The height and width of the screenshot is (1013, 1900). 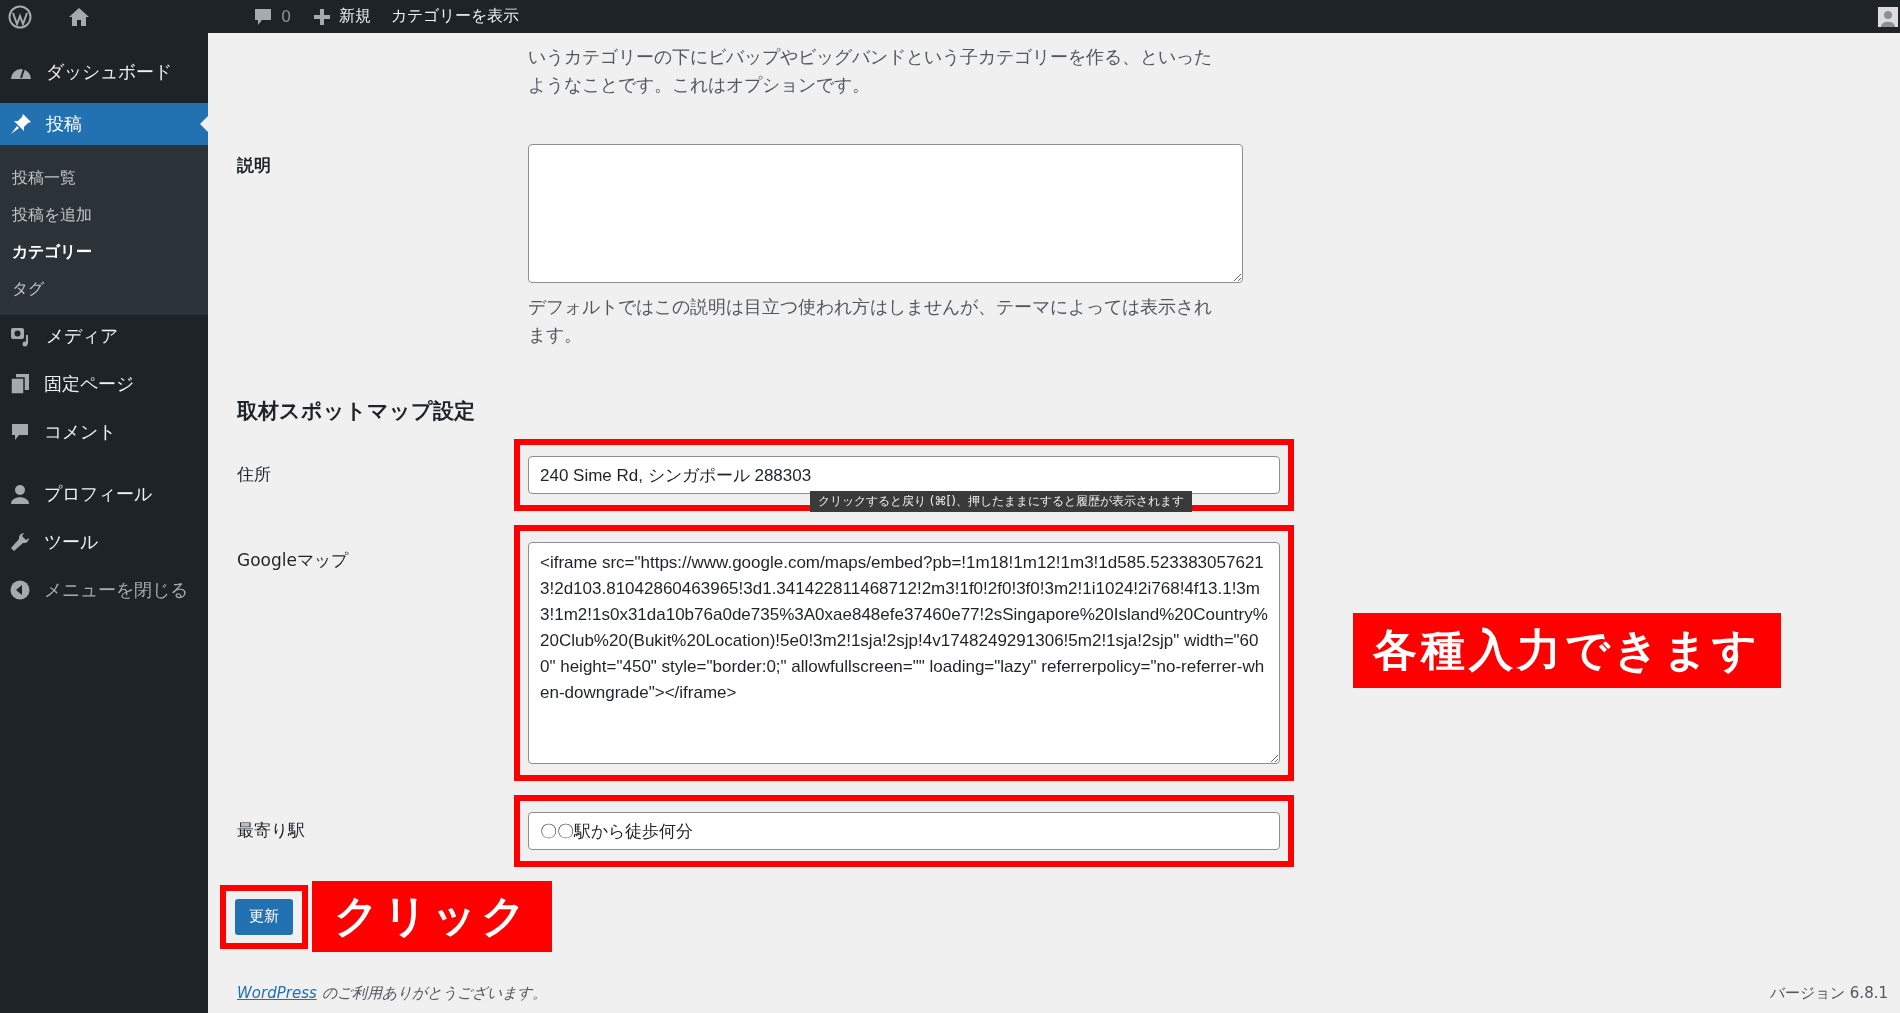 I want to click on user-avatar-icon, so click(x=1888, y=16).